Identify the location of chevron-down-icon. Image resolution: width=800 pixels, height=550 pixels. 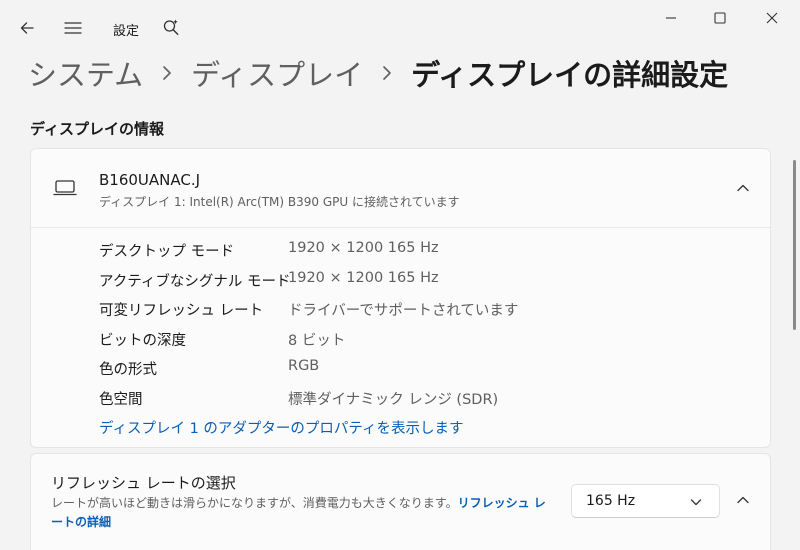
(696, 503).